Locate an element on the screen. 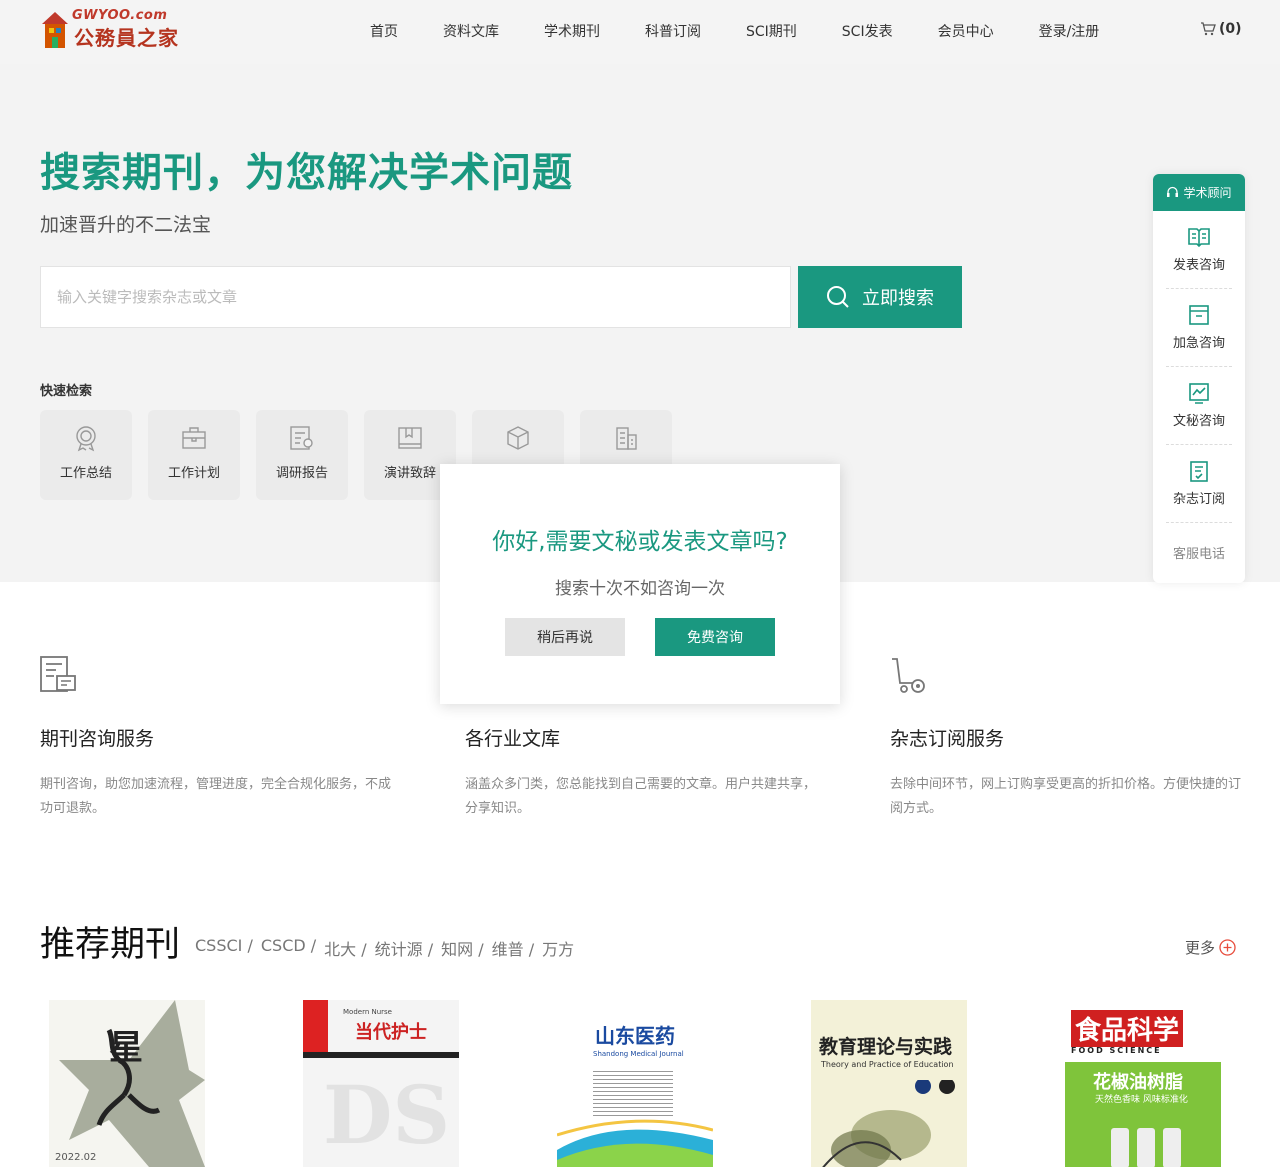 The image size is (1280, 1167). tag-vip: 维普 / is located at coordinates (513, 948).